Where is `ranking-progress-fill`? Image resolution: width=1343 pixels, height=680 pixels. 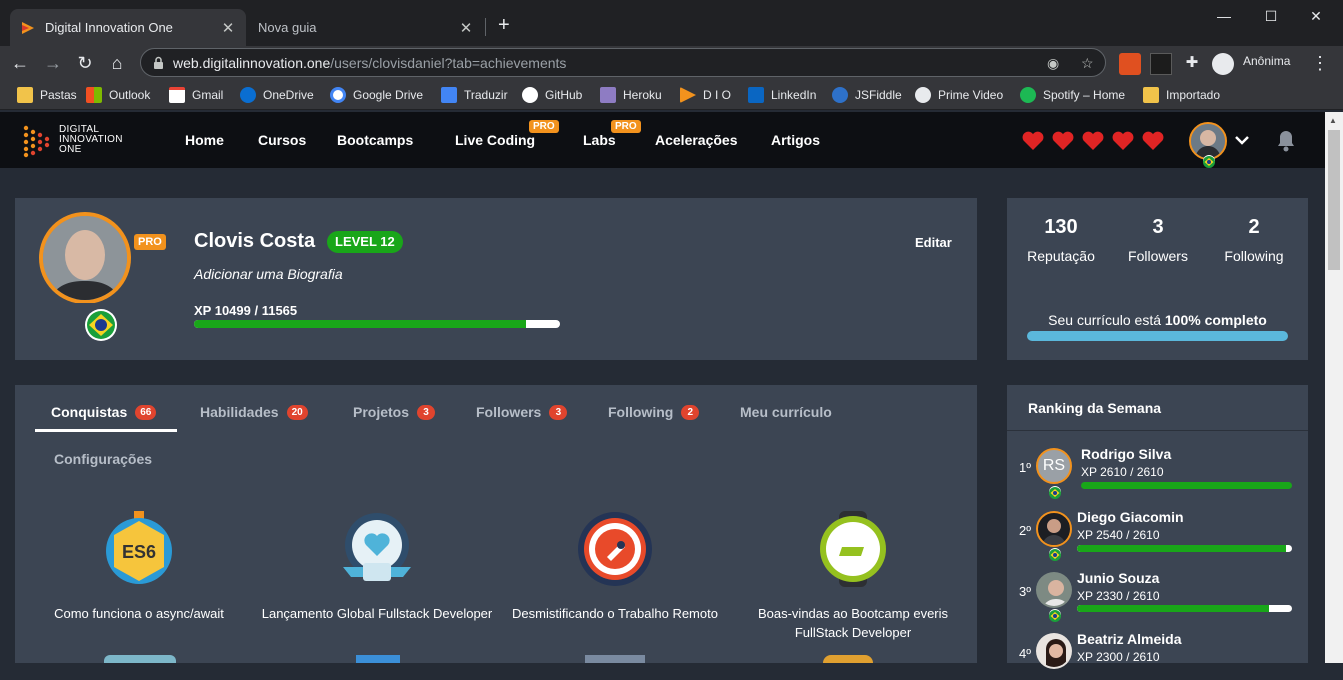 ranking-progress-fill is located at coordinates (1173, 608).